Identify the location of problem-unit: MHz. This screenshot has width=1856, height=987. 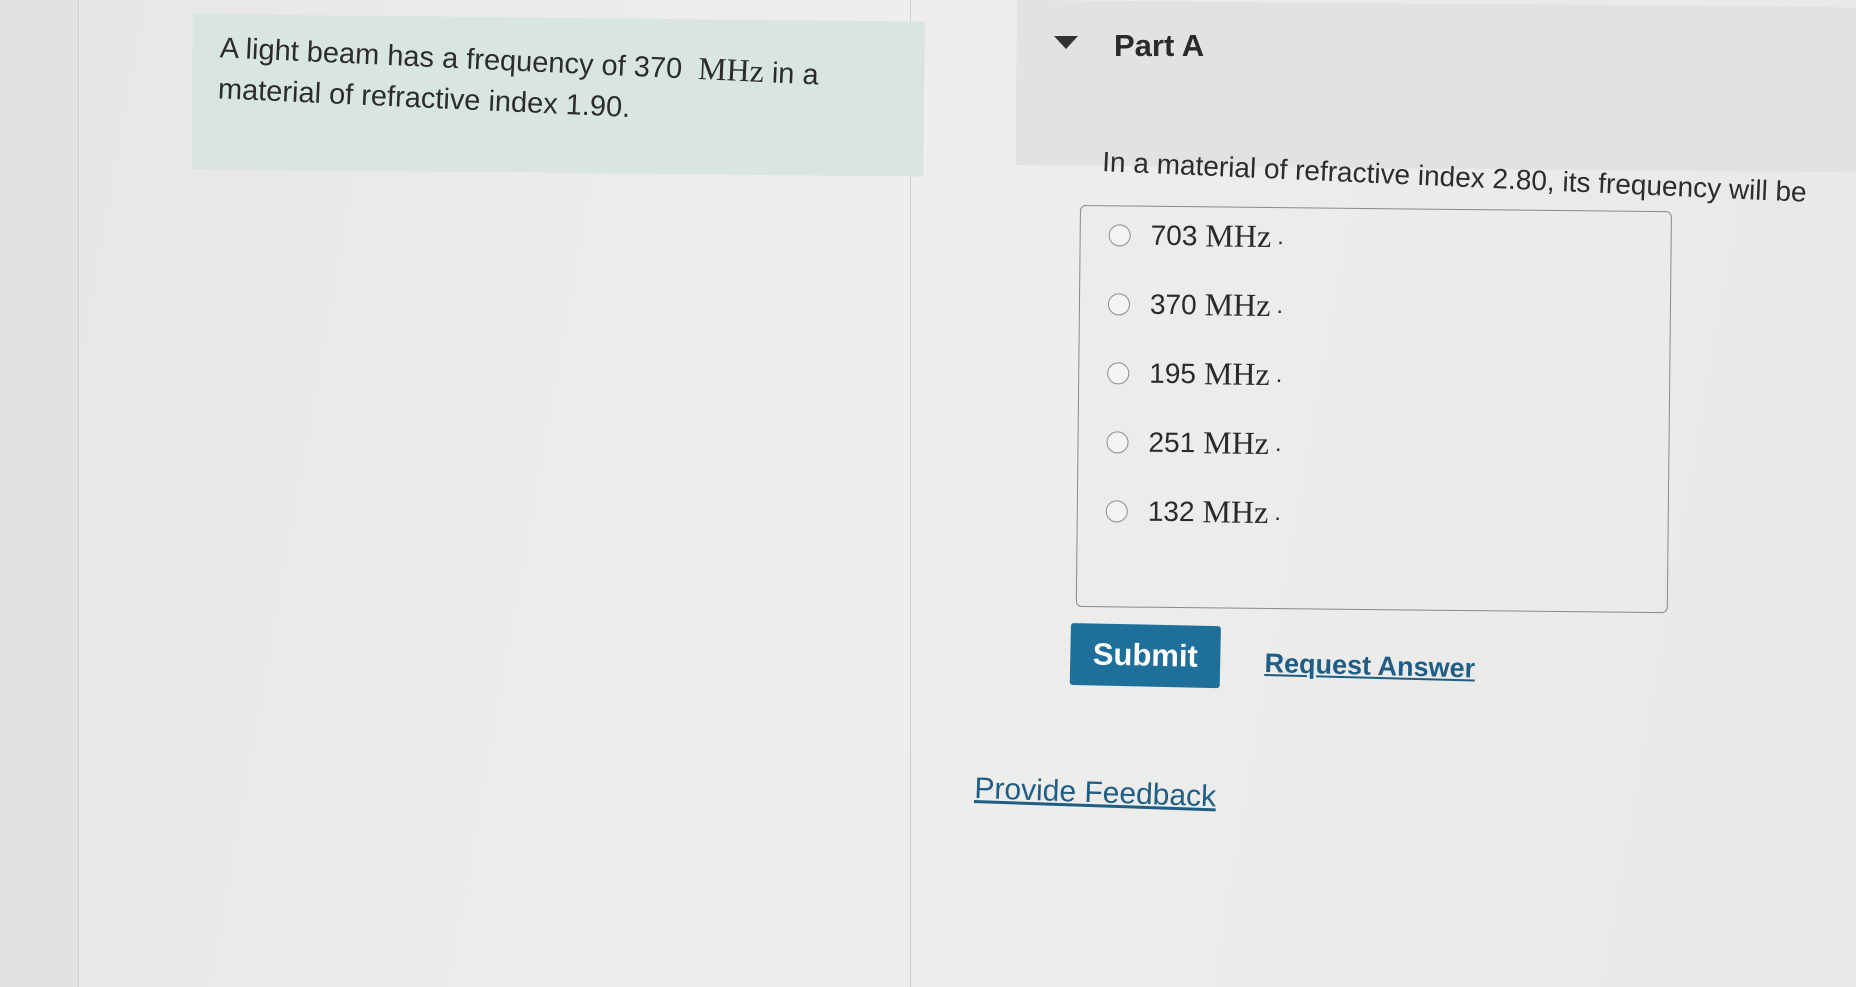
(731, 69).